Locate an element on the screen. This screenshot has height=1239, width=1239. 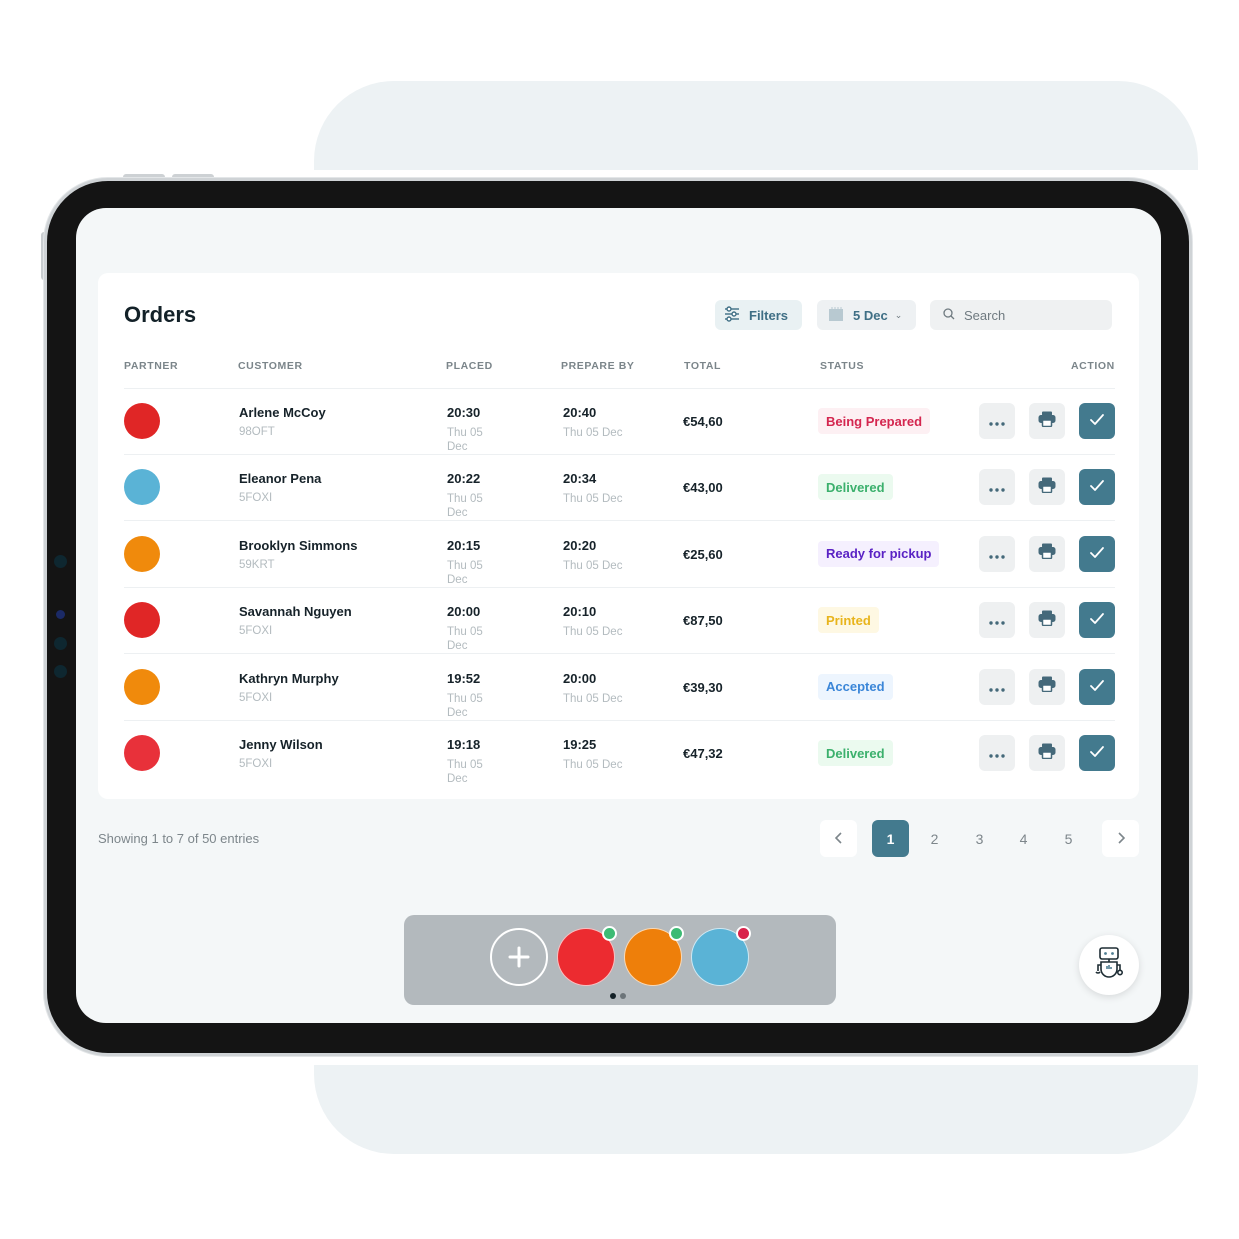
filters-button: Filters is located at coordinates (758, 315).